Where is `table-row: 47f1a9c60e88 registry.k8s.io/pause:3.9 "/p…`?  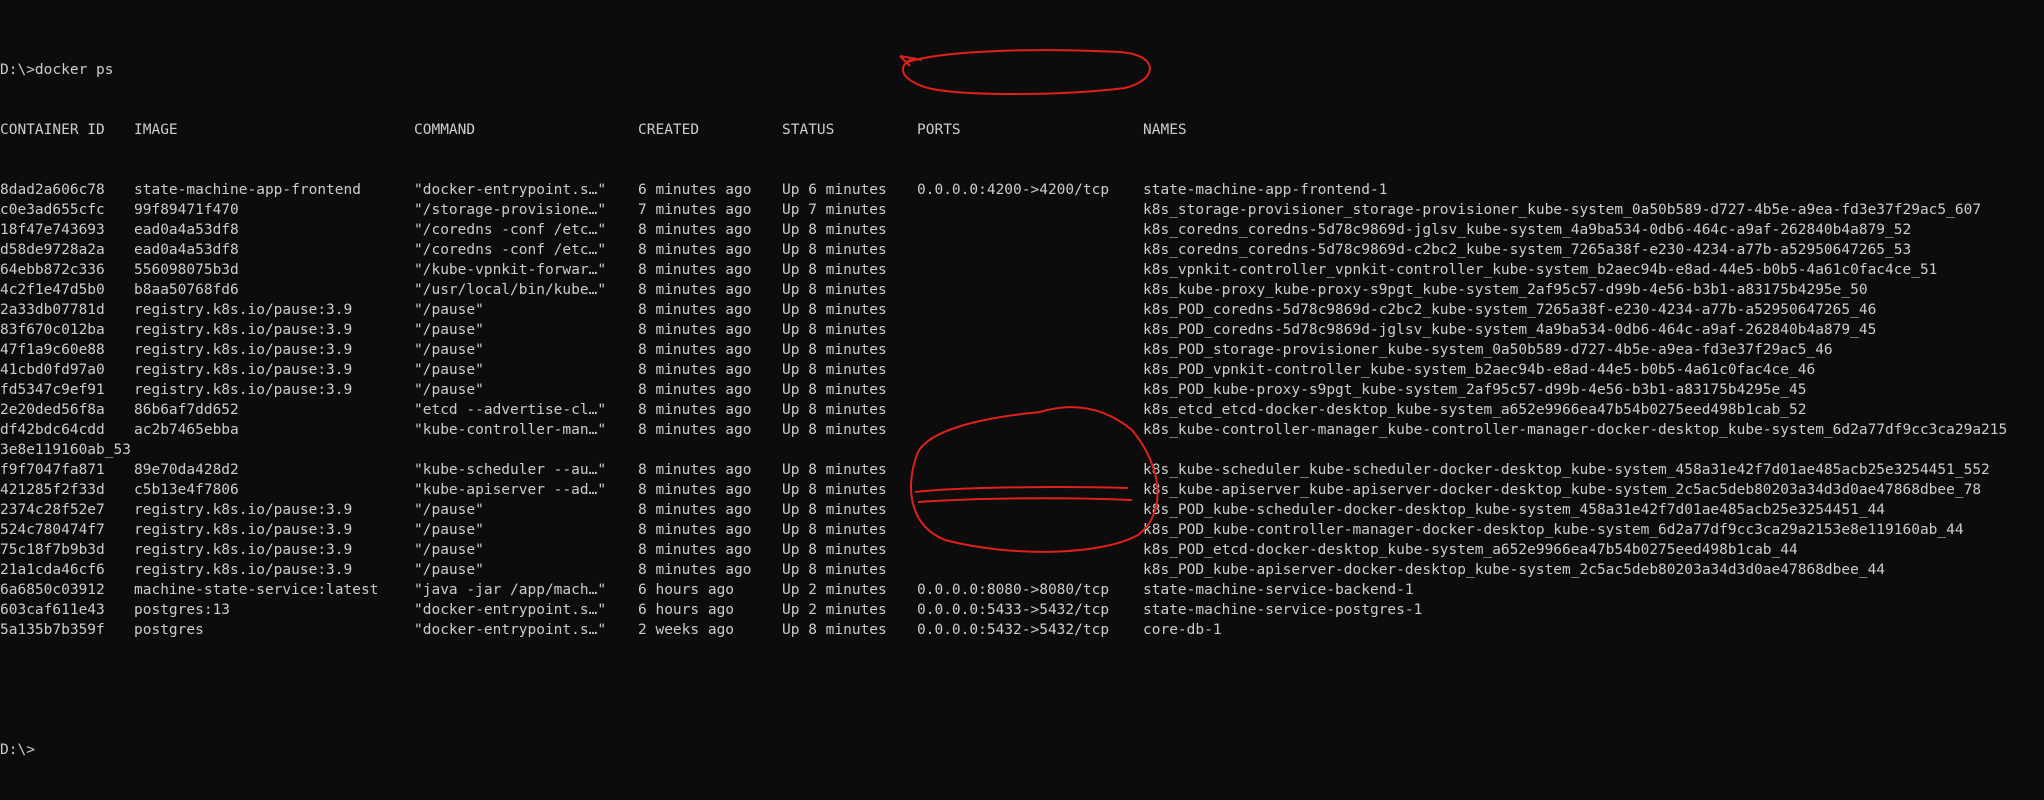 table-row: 47f1a9c60e88 registry.k8s.io/pause:3.9 "/p… is located at coordinates (1022, 350).